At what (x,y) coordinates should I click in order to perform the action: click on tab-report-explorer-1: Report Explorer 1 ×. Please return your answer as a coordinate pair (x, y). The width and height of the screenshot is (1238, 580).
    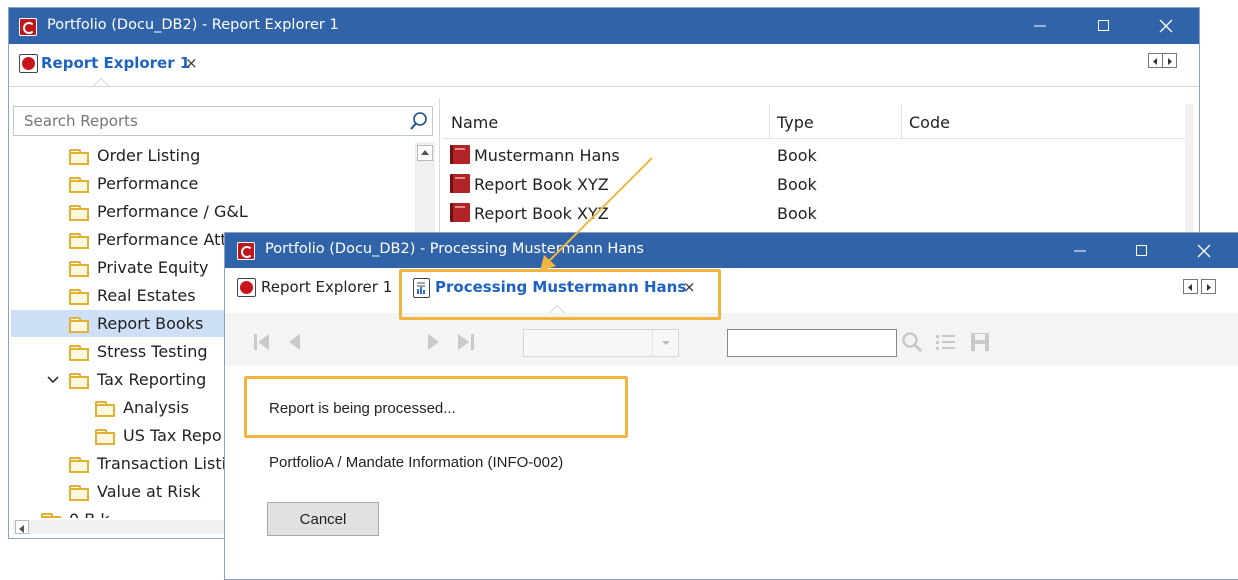
    Looking at the image, I should click on (112, 63).